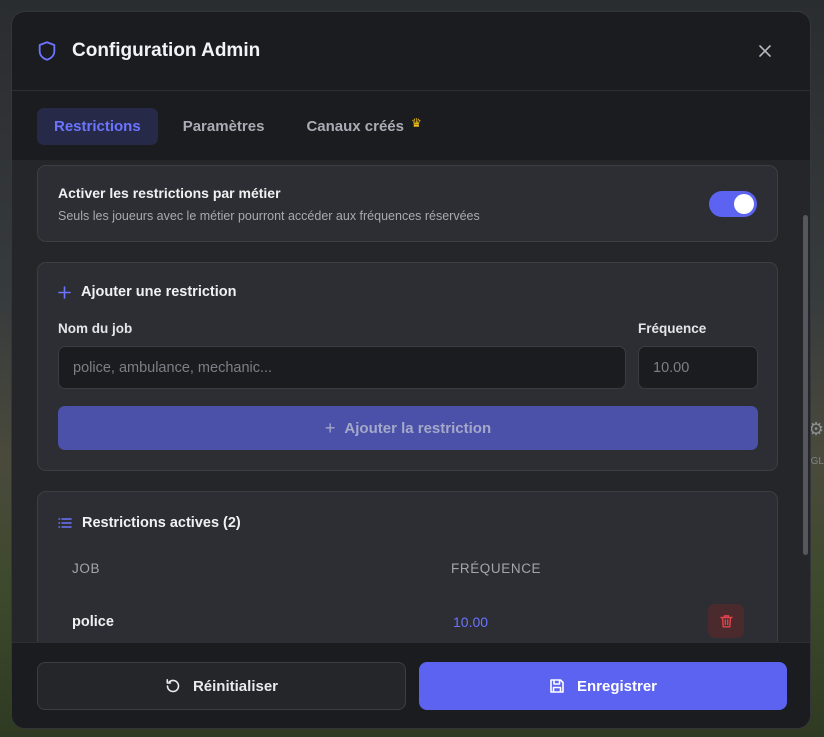 The height and width of the screenshot is (737, 824). What do you see at coordinates (169, 193) in the screenshot?
I see `toggle-title: Activer les restrictions par métier` at bounding box center [169, 193].